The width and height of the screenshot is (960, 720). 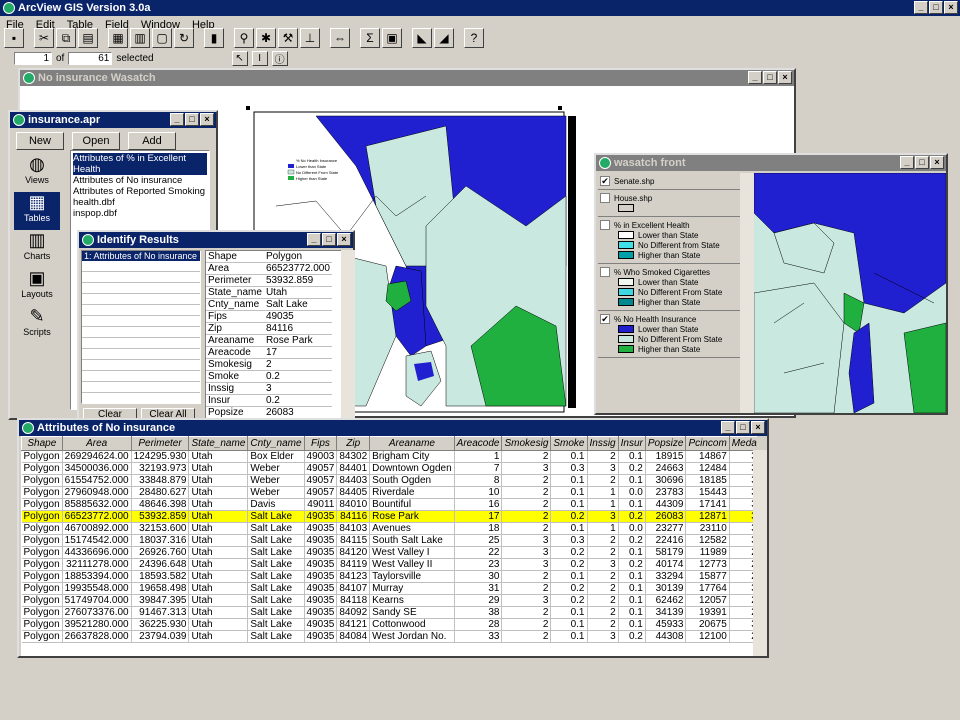 I want to click on project-maximize-button: □, so click(x=192, y=119).